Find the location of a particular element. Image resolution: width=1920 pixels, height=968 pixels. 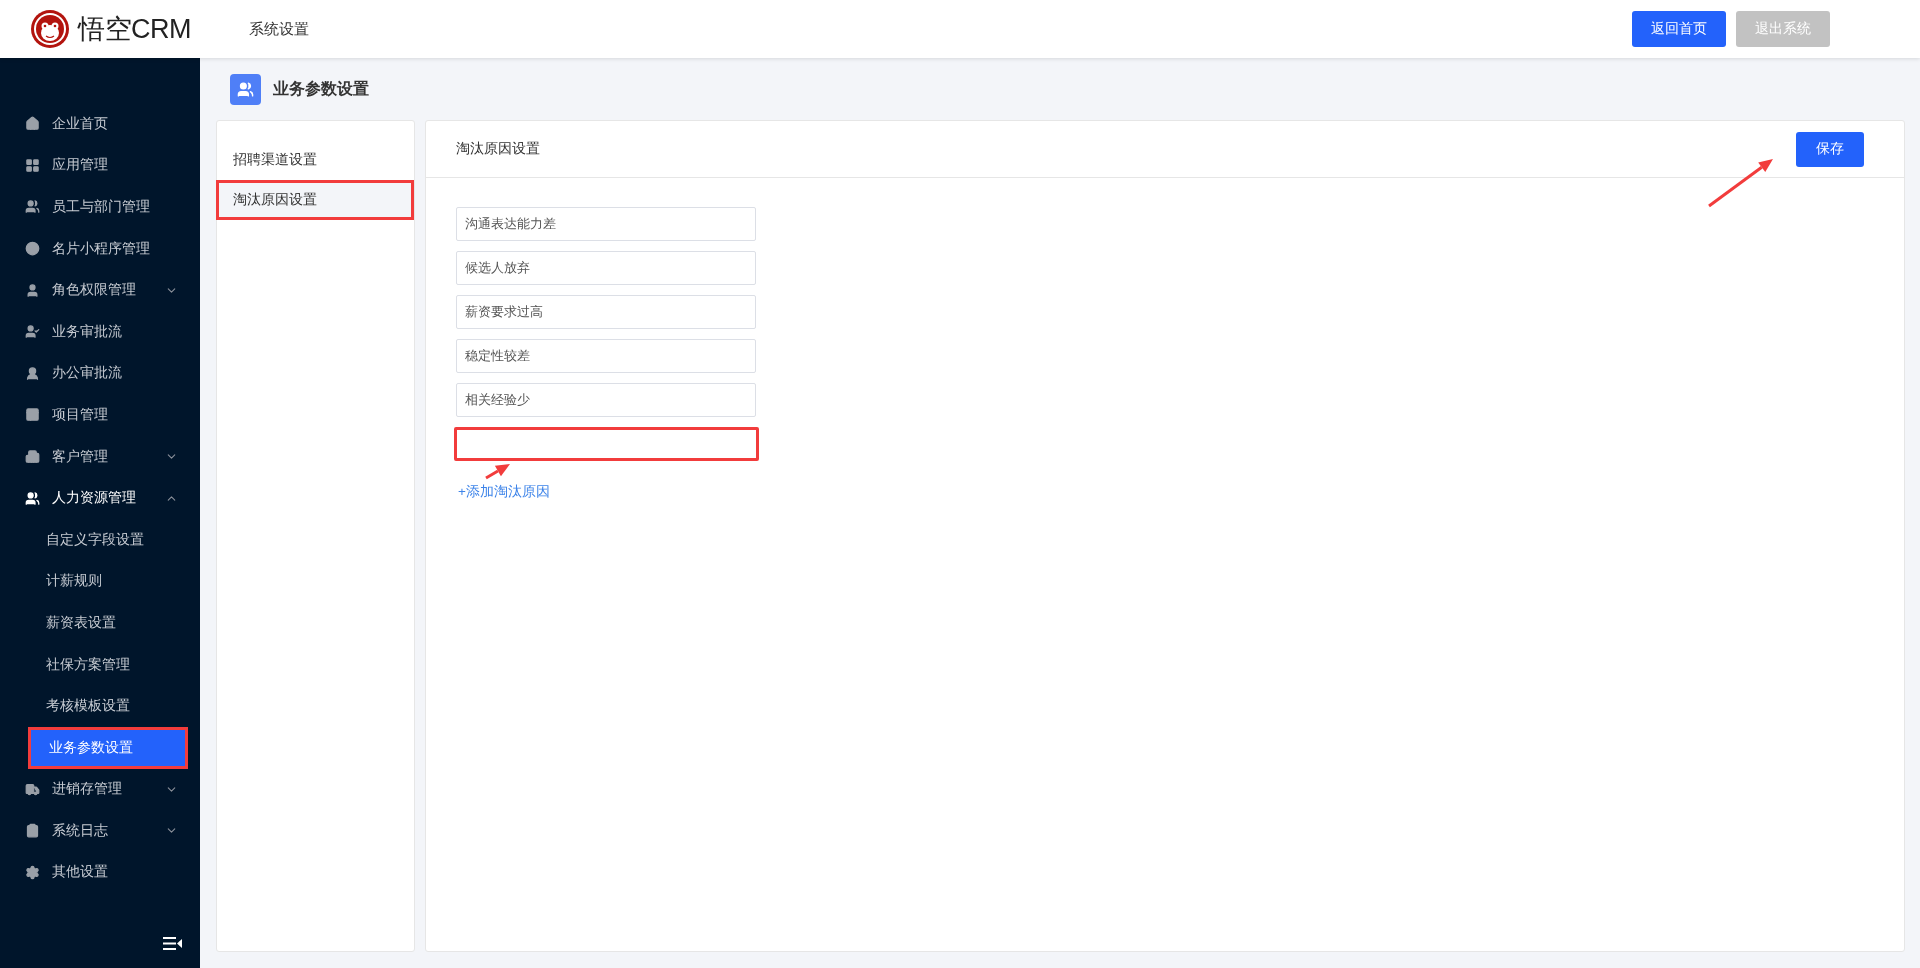

sidebar-item: 办公审批流 is located at coordinates (100, 373).